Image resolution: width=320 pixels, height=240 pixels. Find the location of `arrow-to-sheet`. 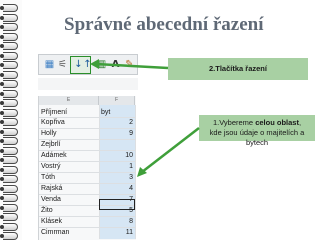

arrow-to-sheet is located at coordinates (170, 150).